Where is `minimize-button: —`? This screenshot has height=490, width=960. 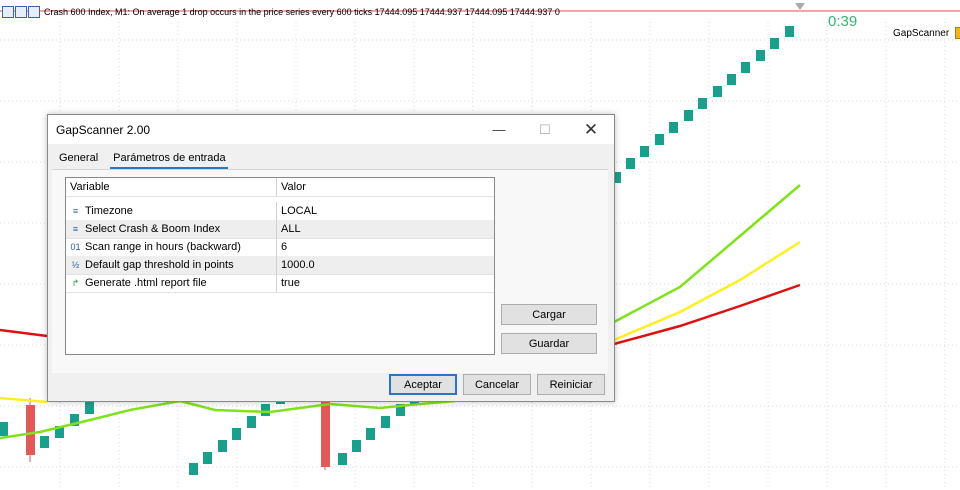
minimize-button: — is located at coordinates (499, 129).